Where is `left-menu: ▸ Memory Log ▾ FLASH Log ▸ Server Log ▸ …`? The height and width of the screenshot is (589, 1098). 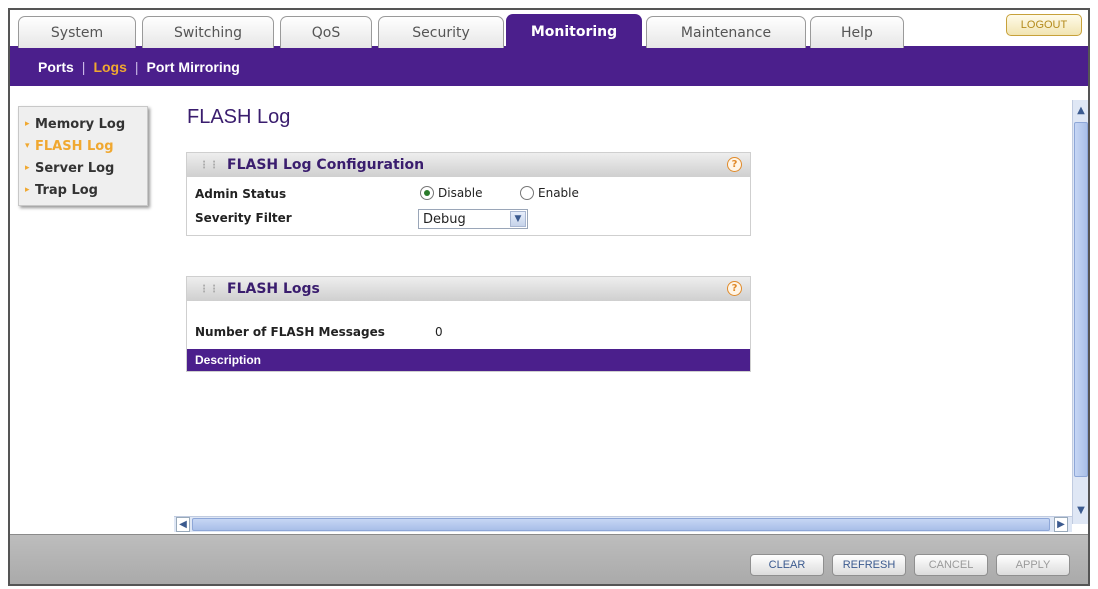 left-menu: ▸ Memory Log ▾ FLASH Log ▸ Server Log ▸ … is located at coordinates (83, 156).